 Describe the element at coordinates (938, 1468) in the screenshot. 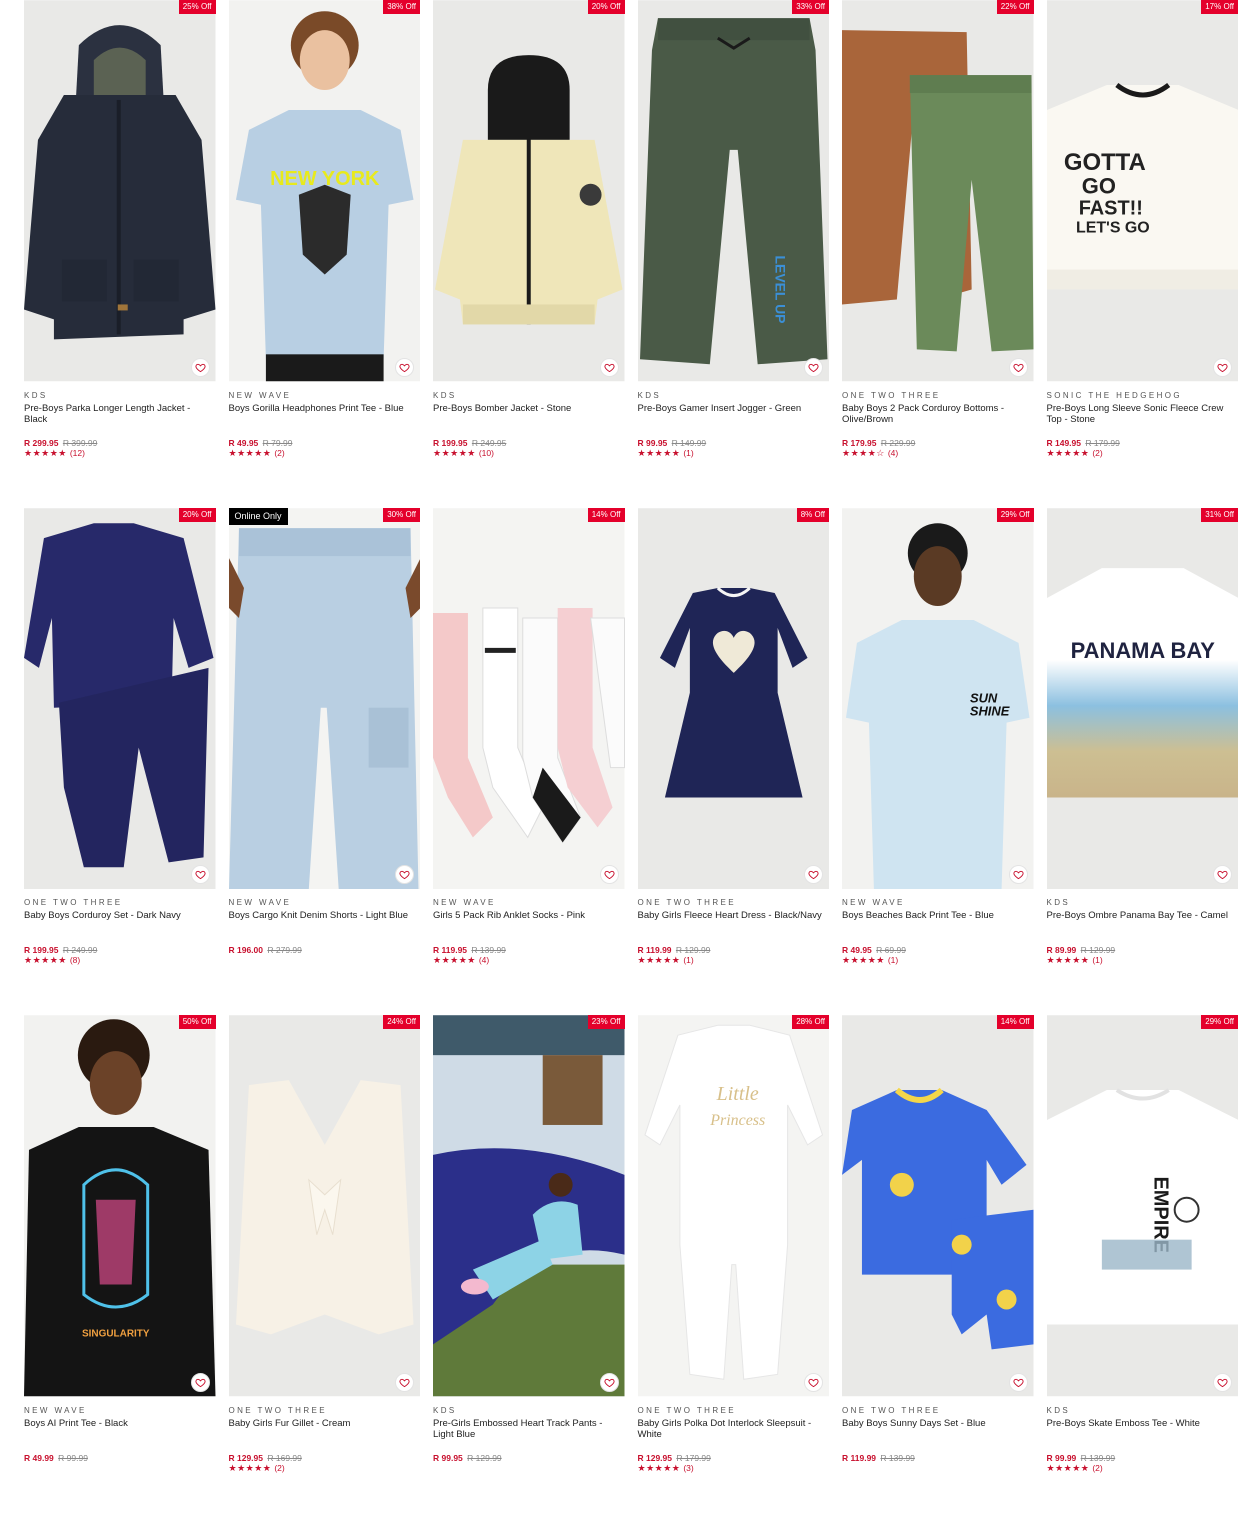

I see `product-rating` at that location.